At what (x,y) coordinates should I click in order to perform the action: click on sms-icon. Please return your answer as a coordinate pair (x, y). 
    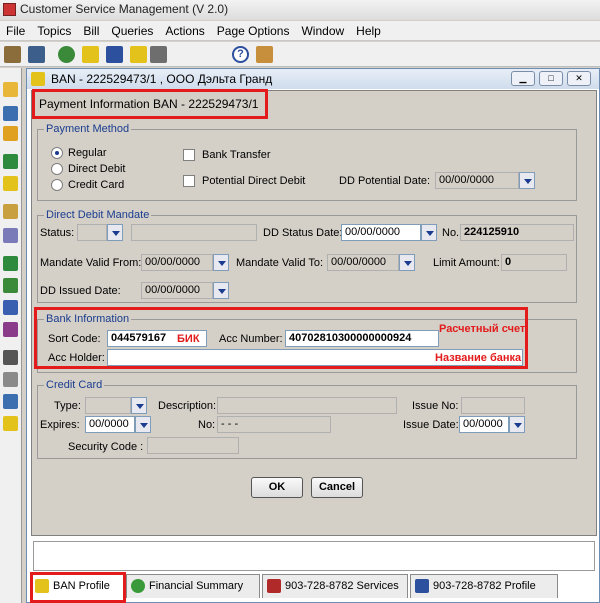
    Looking at the image, I should click on (10, 423).